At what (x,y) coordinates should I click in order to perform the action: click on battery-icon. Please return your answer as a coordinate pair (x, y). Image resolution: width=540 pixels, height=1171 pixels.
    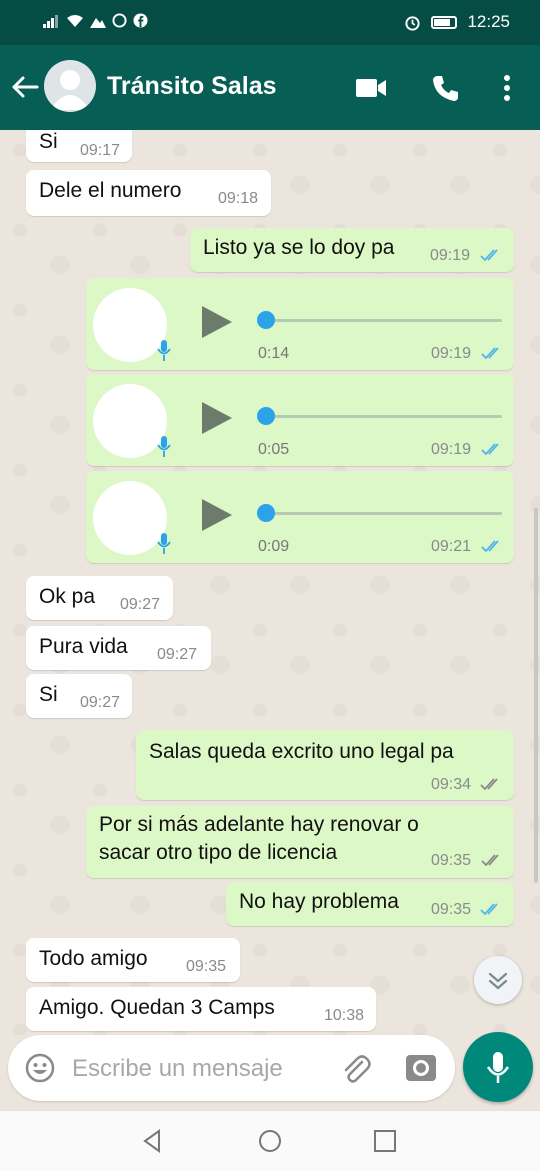
    Looking at the image, I should click on (444, 22).